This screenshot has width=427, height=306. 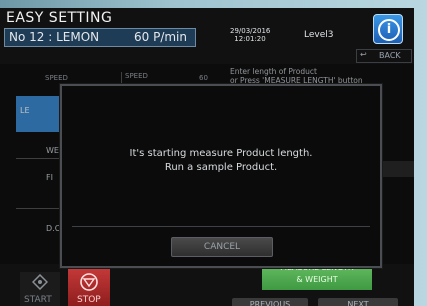 What do you see at coordinates (319, 35) in the screenshot?
I see `user-level: Level3` at bounding box center [319, 35].